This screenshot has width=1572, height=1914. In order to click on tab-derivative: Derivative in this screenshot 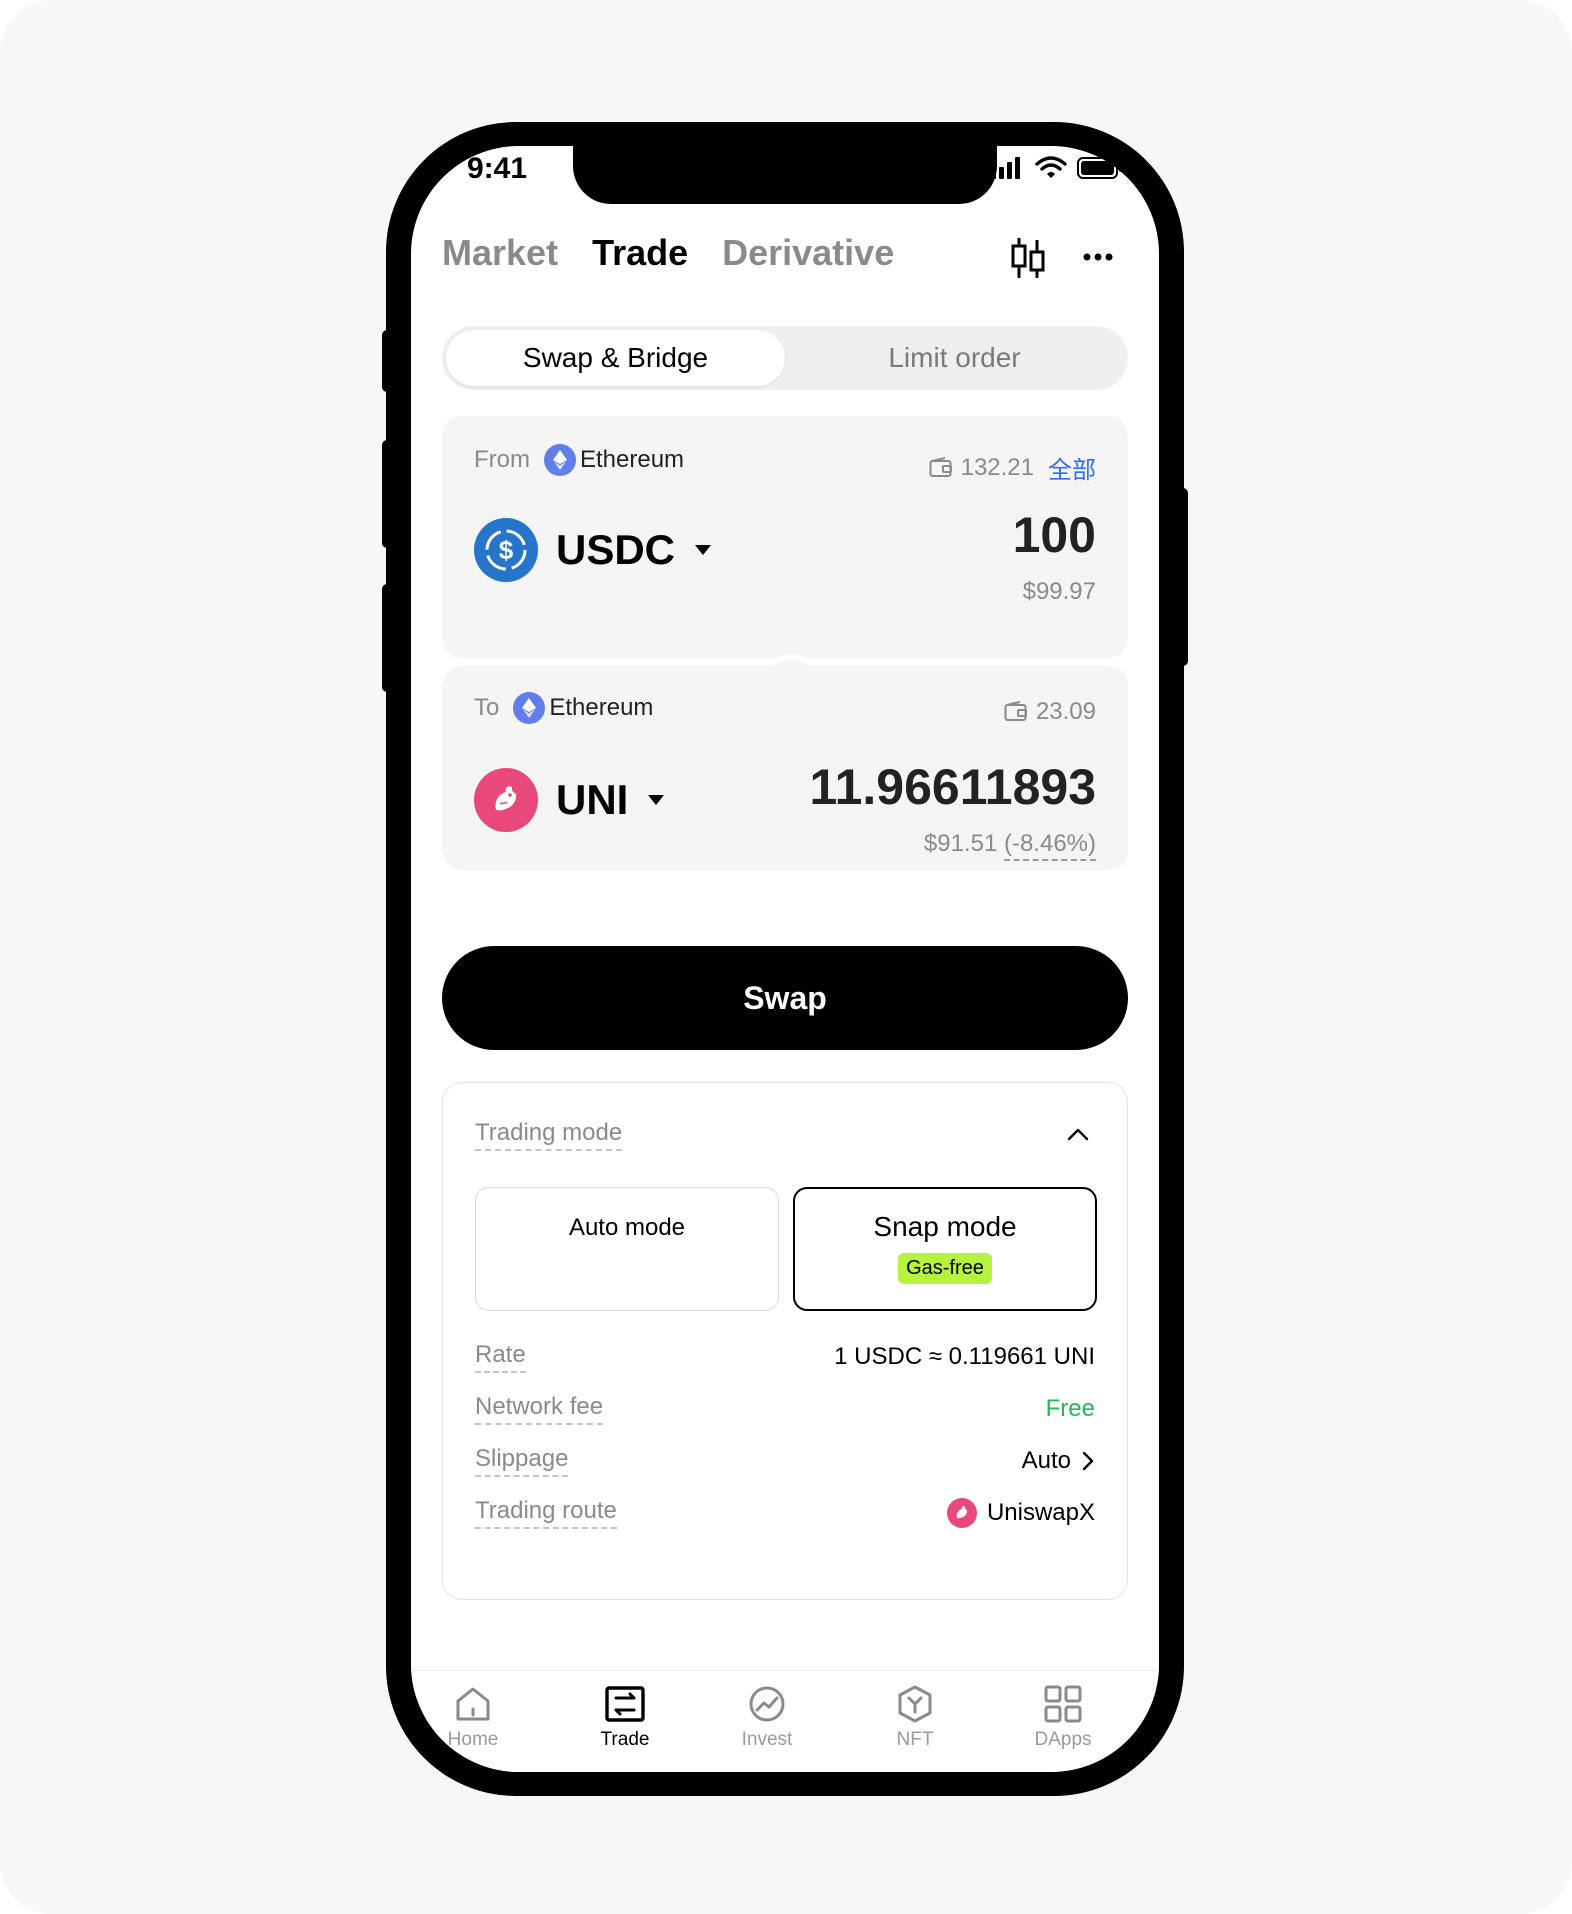, I will do `click(808, 253)`.